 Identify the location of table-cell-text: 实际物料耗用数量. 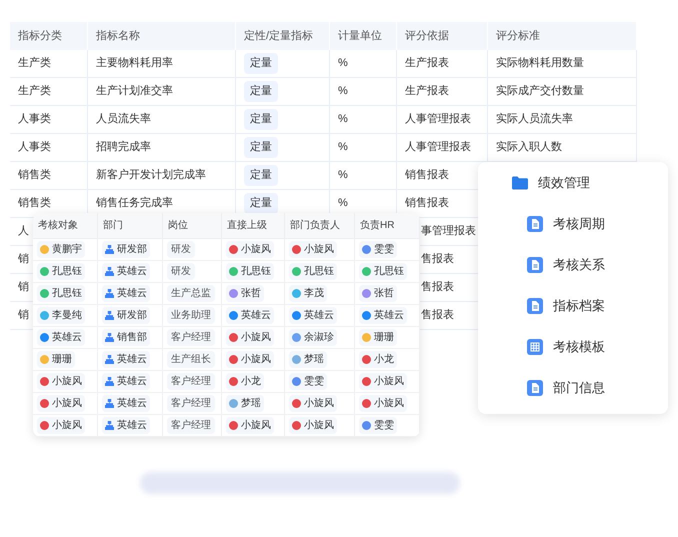
(540, 64).